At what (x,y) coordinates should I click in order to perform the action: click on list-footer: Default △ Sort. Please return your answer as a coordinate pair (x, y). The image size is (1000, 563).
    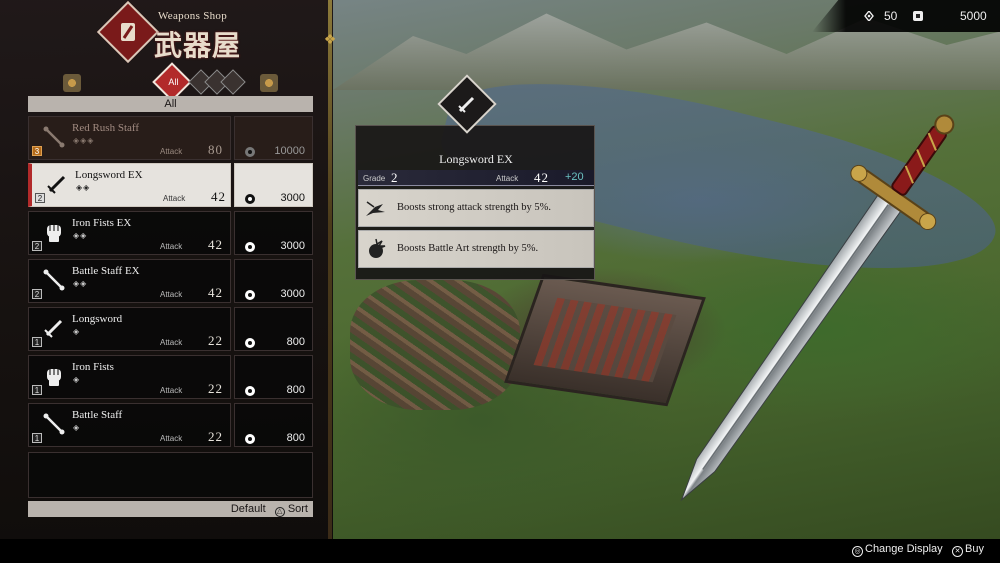
    Looking at the image, I should click on (170, 509).